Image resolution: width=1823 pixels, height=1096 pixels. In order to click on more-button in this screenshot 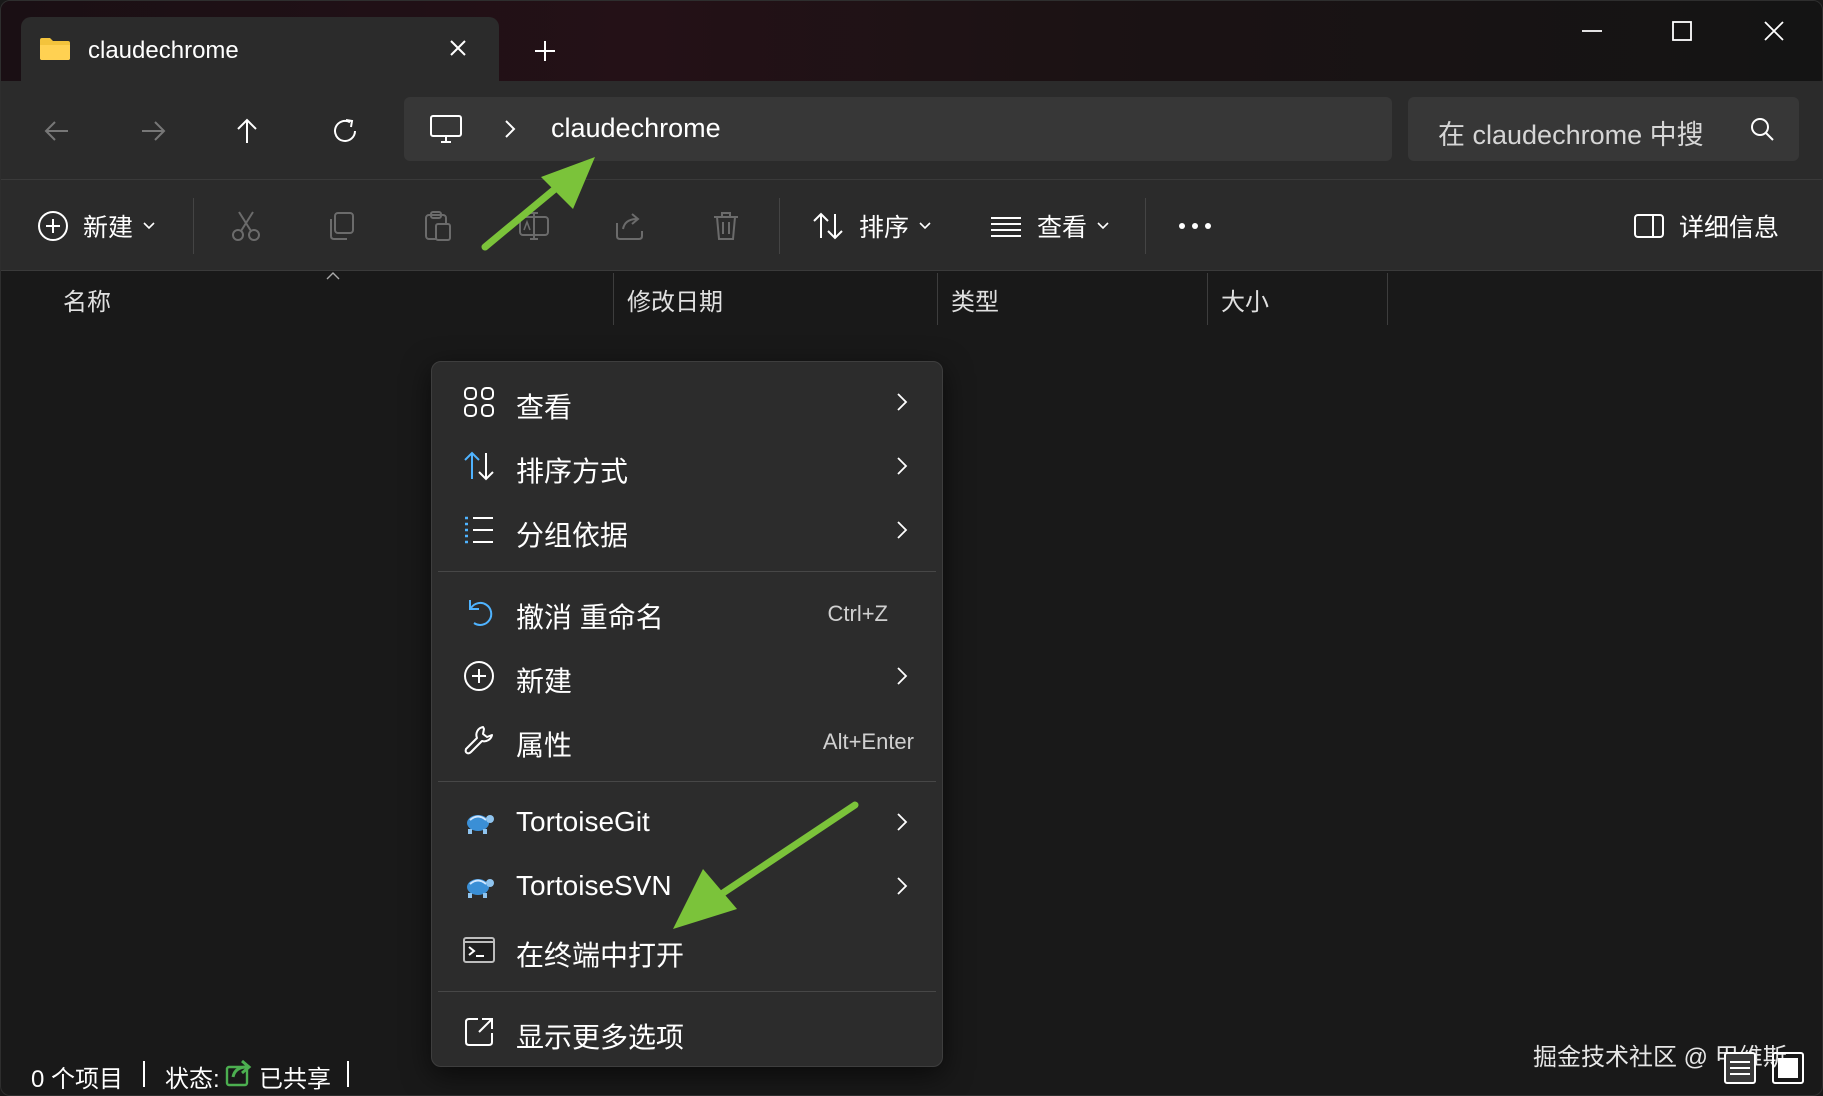, I will do `click(1195, 226)`.